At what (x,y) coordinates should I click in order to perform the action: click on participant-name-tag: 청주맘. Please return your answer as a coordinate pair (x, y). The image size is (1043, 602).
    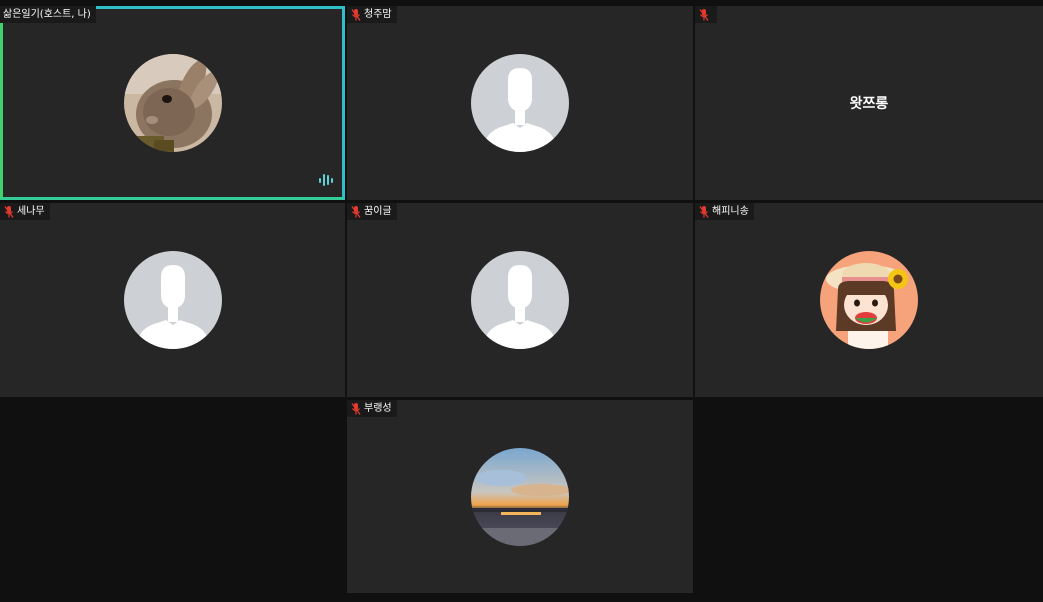
    Looking at the image, I should click on (372, 14).